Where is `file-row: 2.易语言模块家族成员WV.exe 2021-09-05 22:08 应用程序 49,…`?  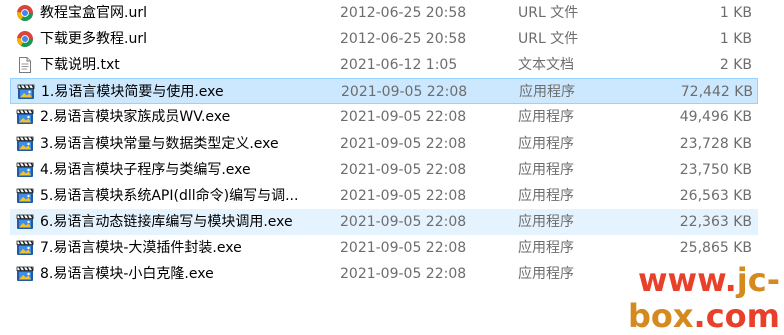 file-row: 2.易语言模块家族成员WV.exe 2021-09-05 22:08 应用程序 49,… is located at coordinates (384, 117).